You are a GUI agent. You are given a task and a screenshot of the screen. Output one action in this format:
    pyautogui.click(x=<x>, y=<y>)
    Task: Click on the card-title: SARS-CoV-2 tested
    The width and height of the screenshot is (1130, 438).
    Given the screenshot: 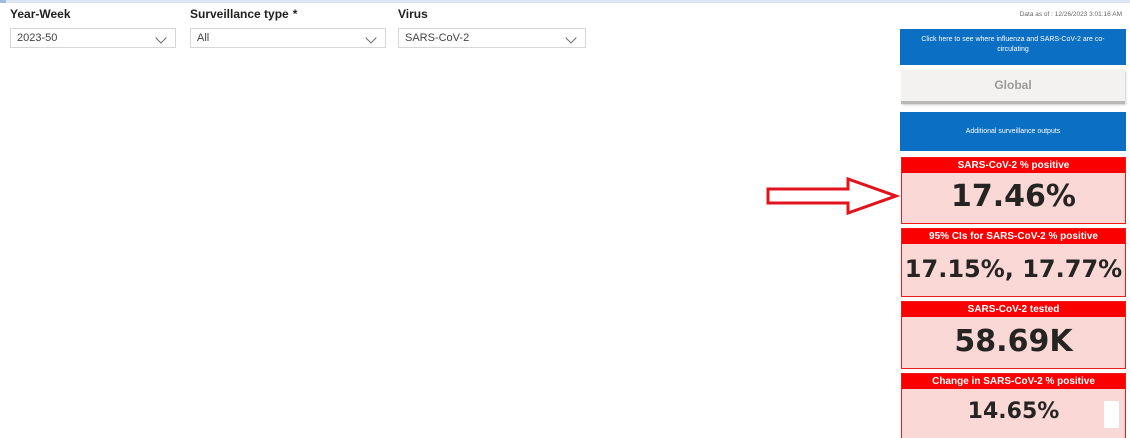 What is the action you would take?
    pyautogui.click(x=1013, y=309)
    